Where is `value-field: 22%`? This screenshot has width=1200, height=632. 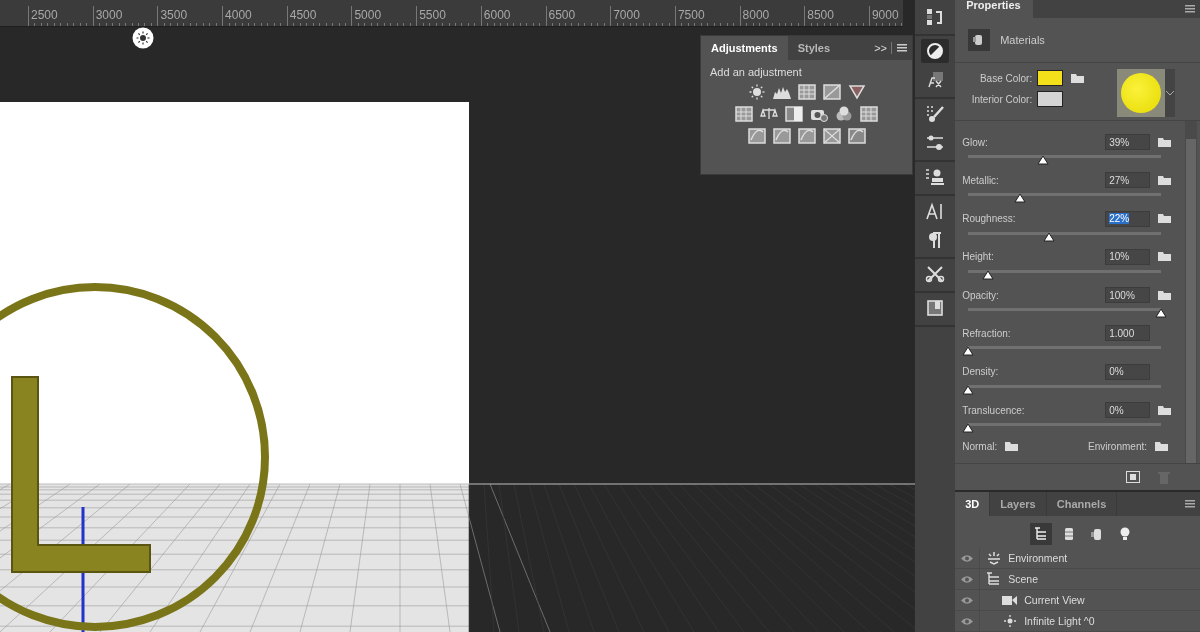 value-field: 22% is located at coordinates (1128, 218).